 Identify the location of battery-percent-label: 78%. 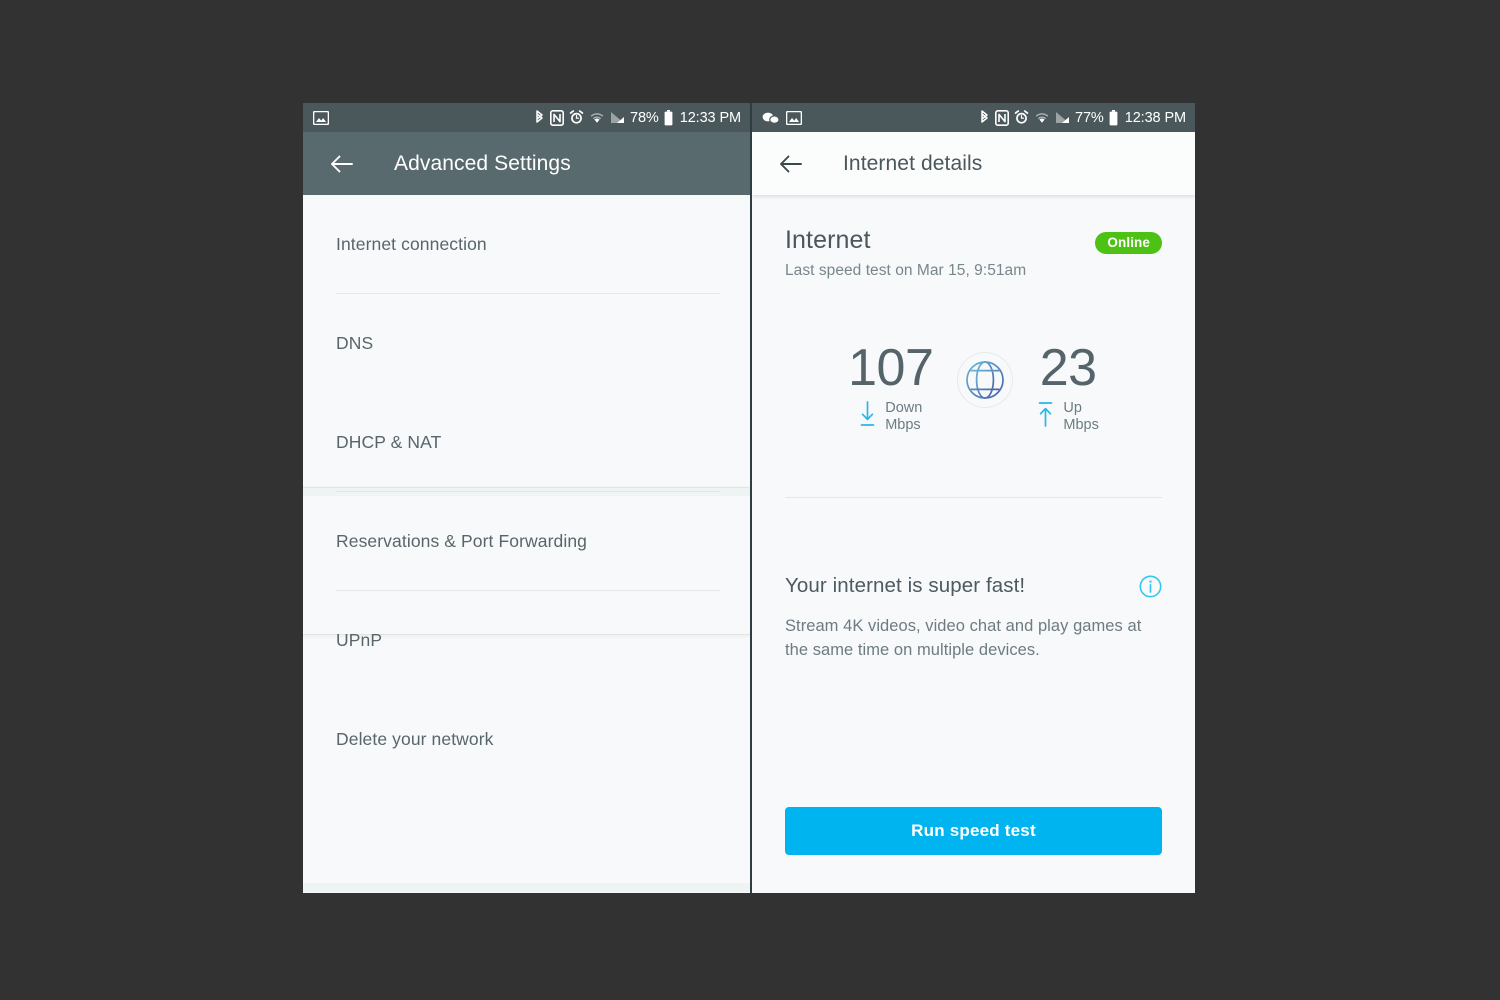
(644, 117).